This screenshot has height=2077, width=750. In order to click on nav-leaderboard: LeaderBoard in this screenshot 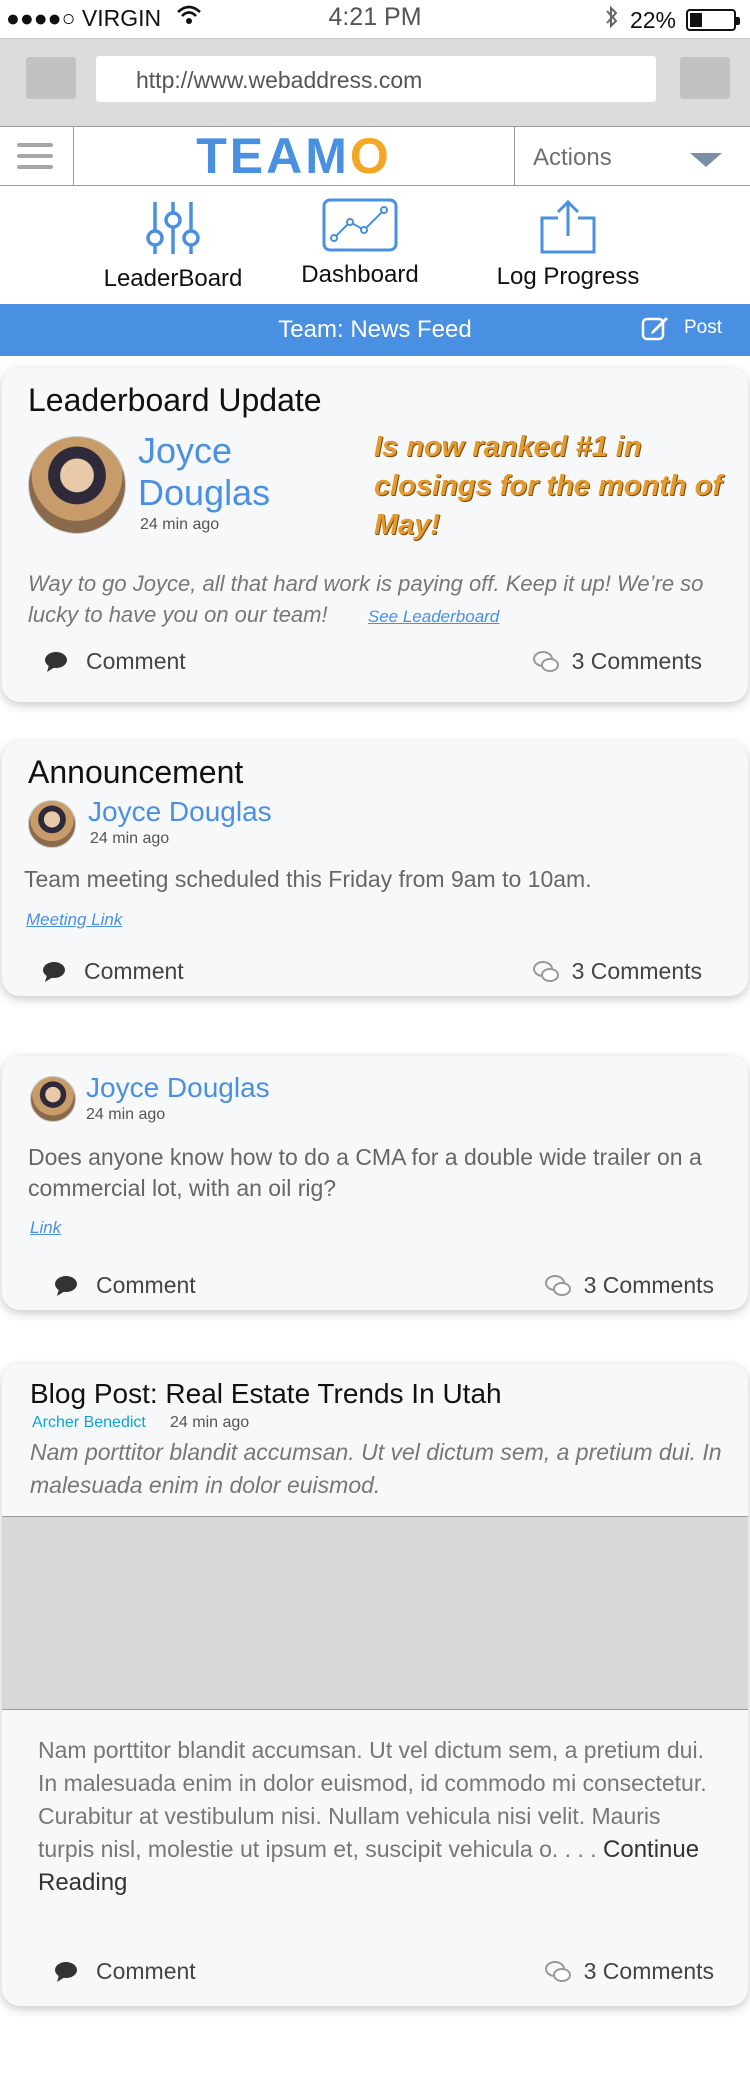, I will do `click(173, 245)`.